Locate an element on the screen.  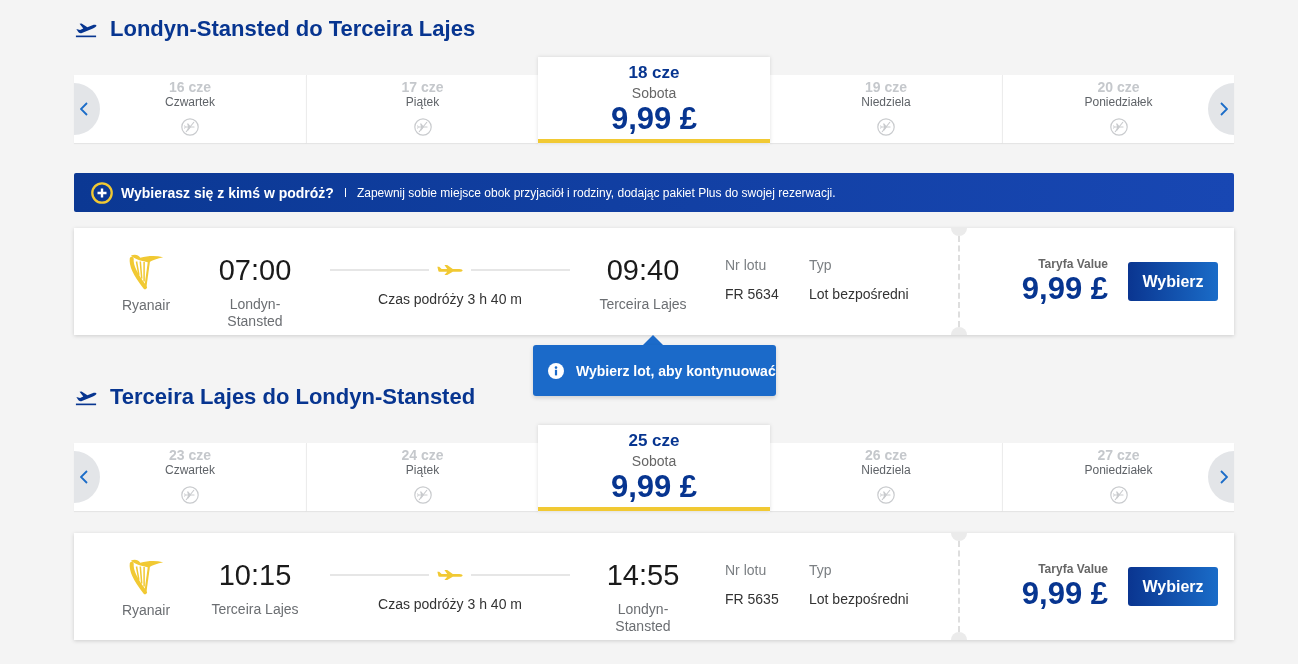
arrival-airport: Londyn-Stansted is located at coordinates (643, 618).